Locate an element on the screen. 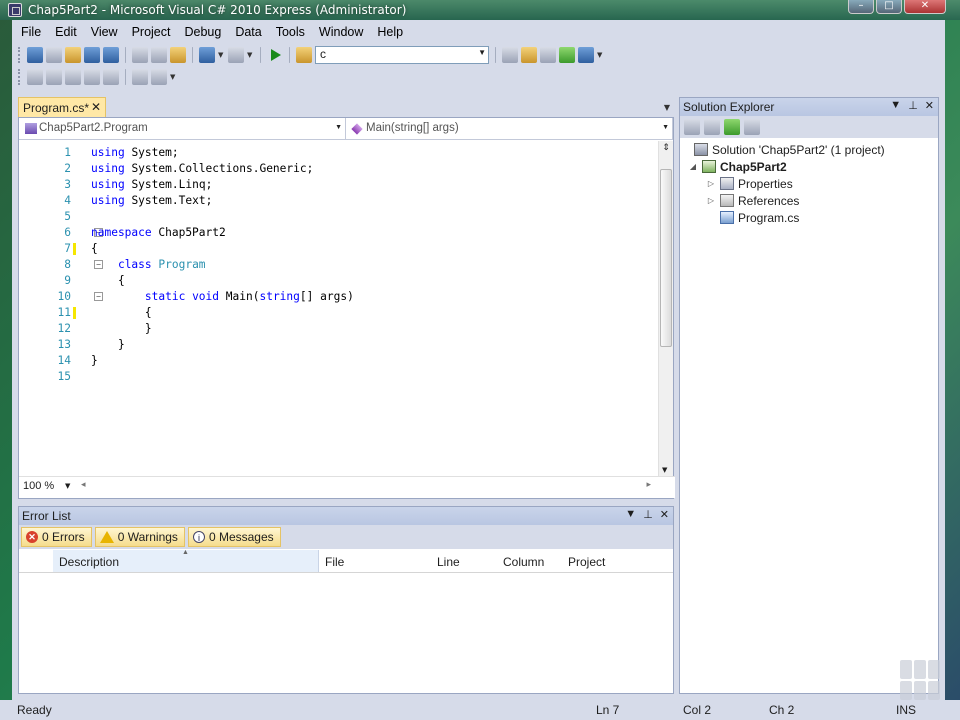 The height and width of the screenshot is (720, 960). start-debugging-icon is located at coordinates (275, 55).